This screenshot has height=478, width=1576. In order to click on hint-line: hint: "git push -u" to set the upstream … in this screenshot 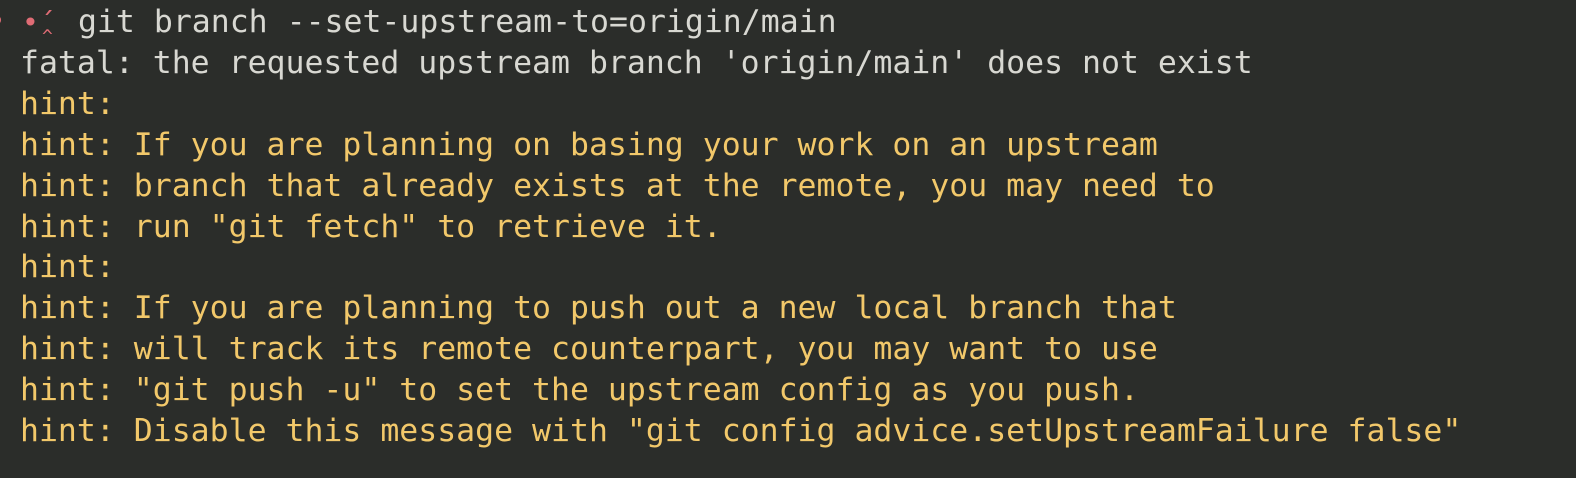, I will do `click(579, 390)`.